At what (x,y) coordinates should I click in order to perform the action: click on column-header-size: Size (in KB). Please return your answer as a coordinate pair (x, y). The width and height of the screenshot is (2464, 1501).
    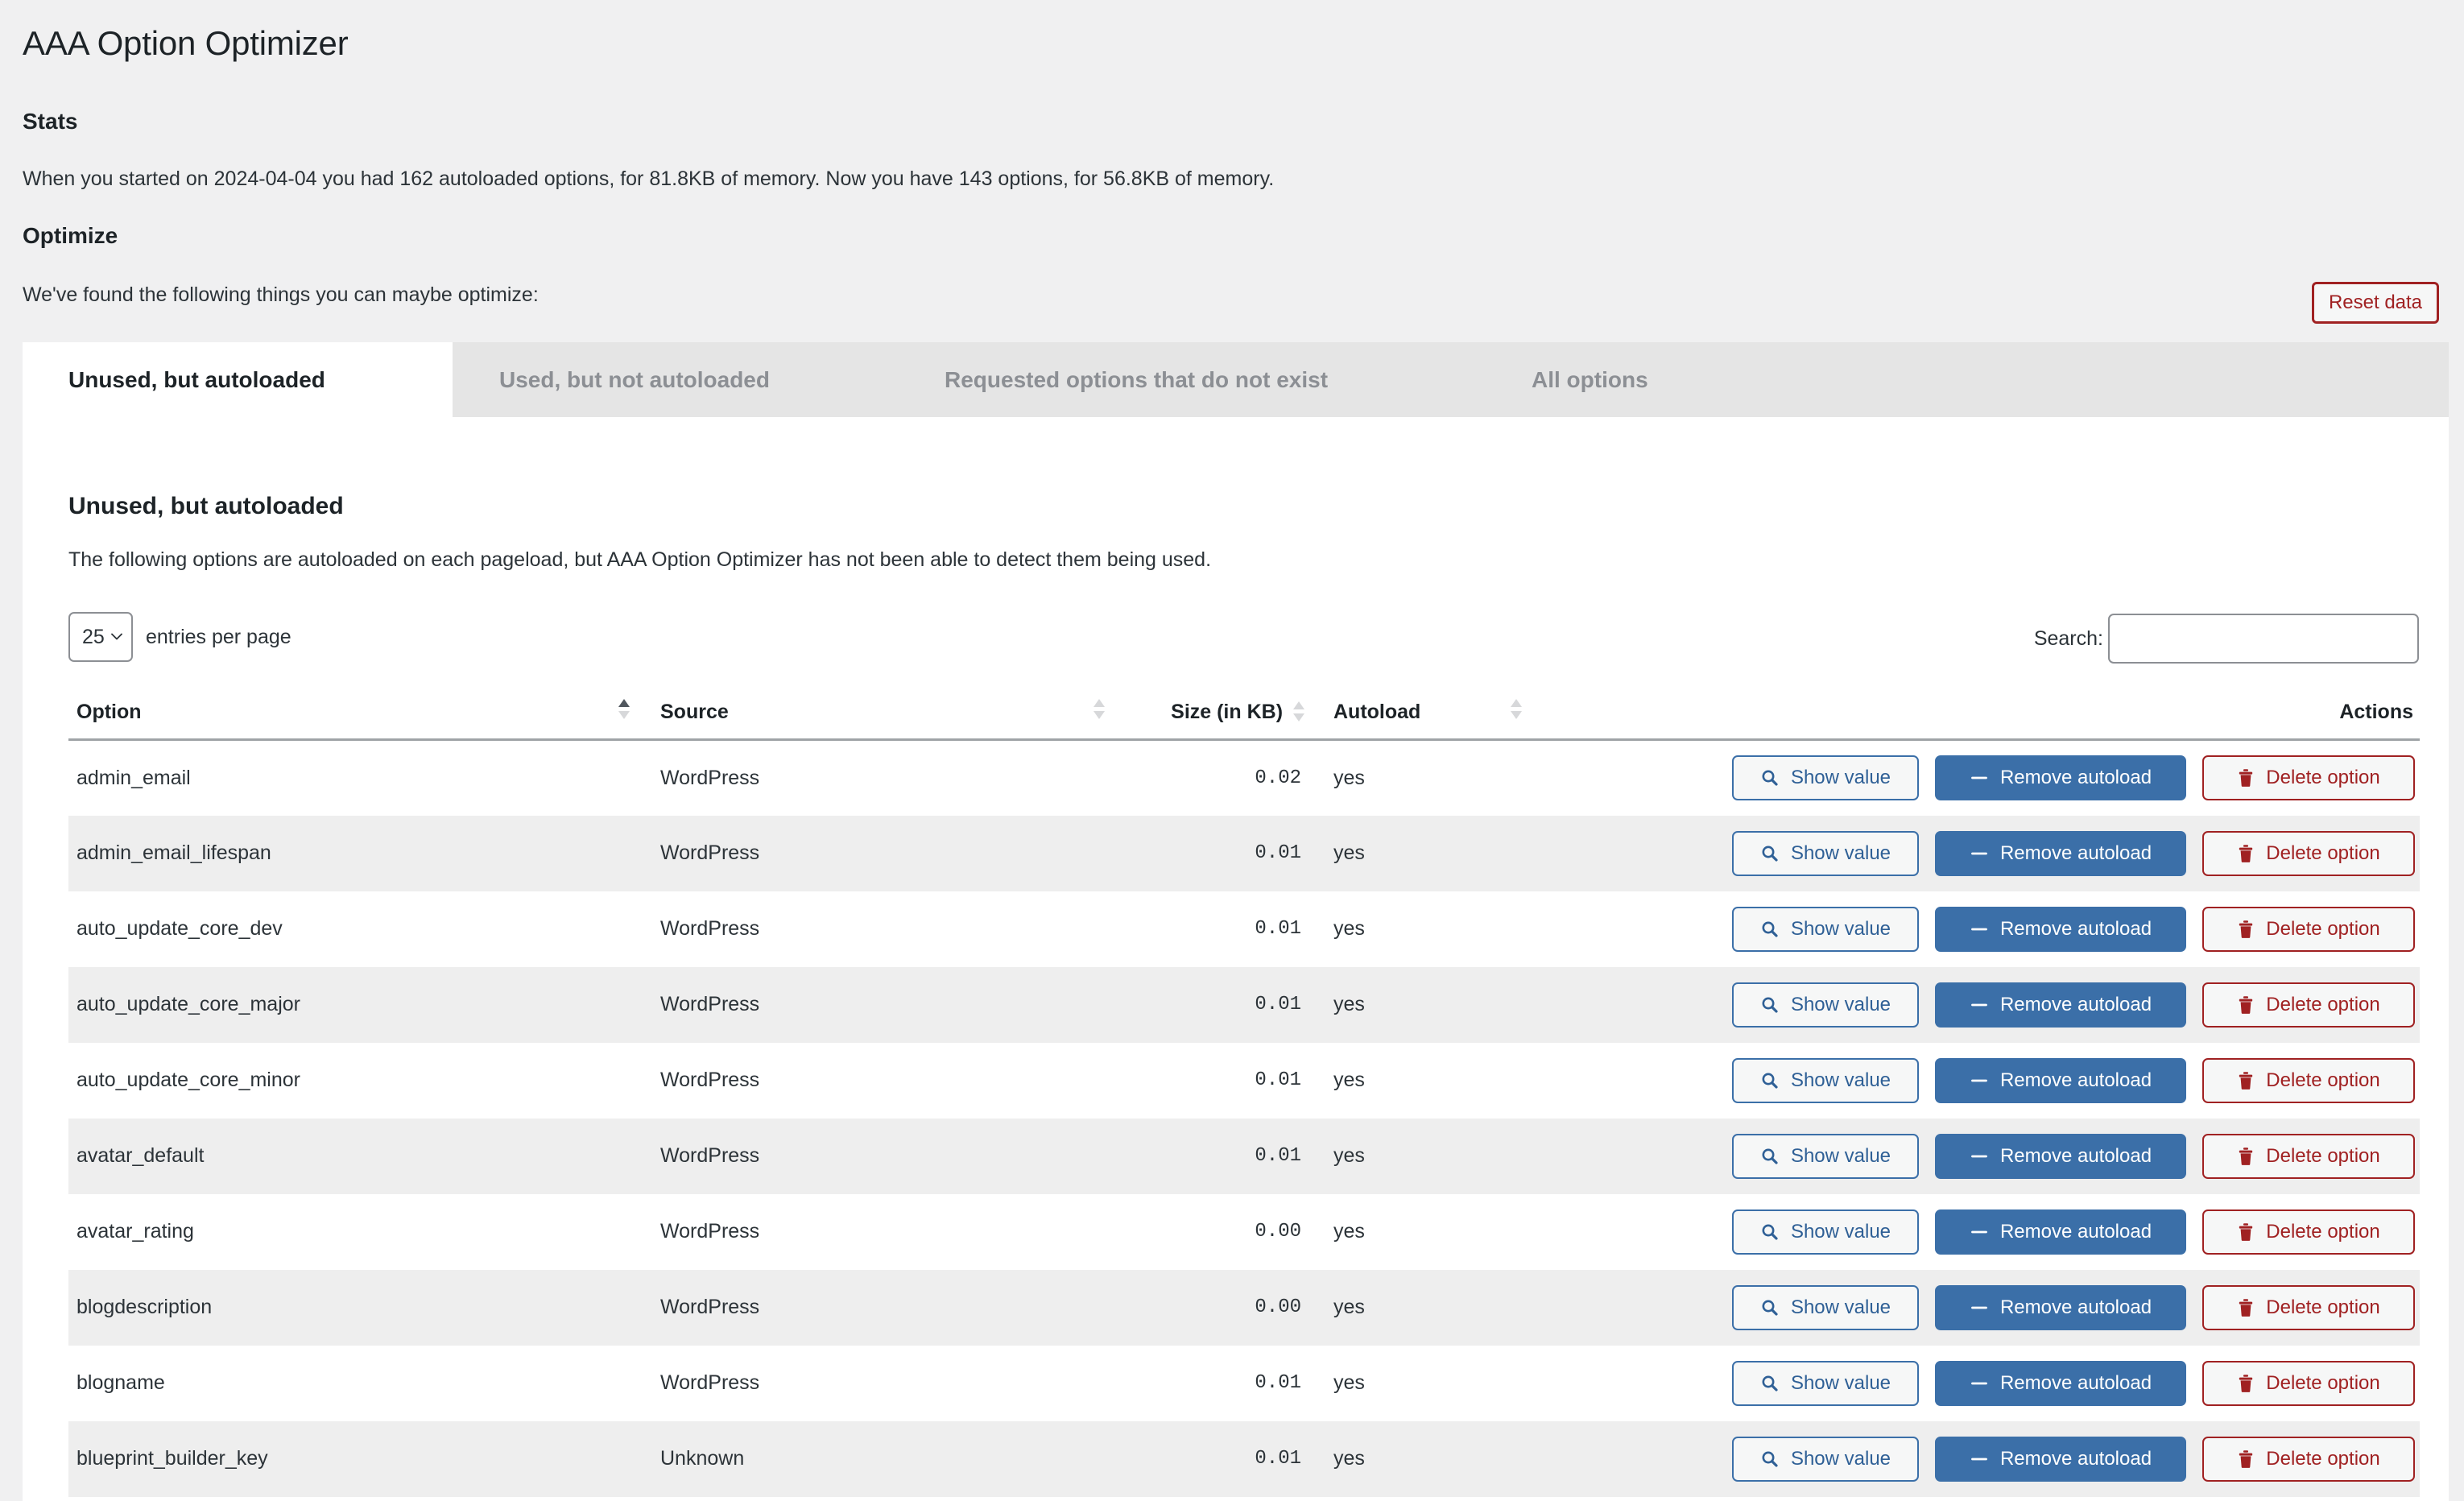
    Looking at the image, I should click on (1223, 715).